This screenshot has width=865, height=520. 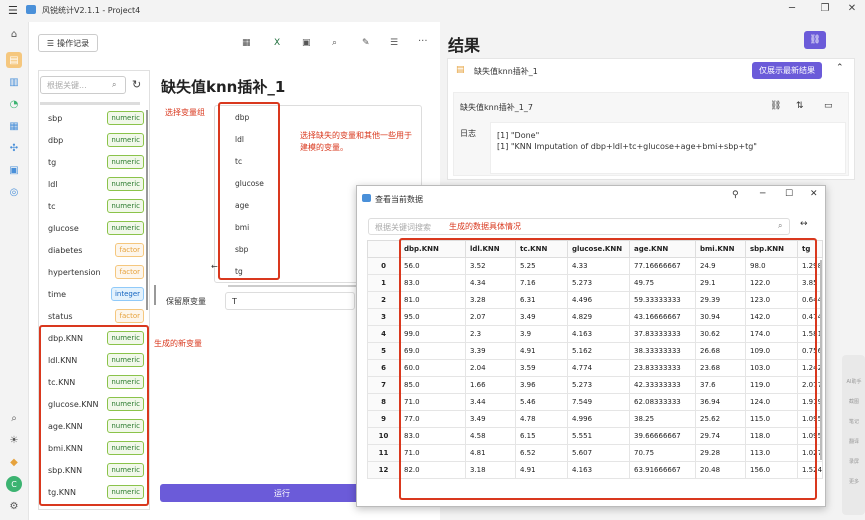 I want to click on settings-icon: ⚙, so click(x=14, y=506).